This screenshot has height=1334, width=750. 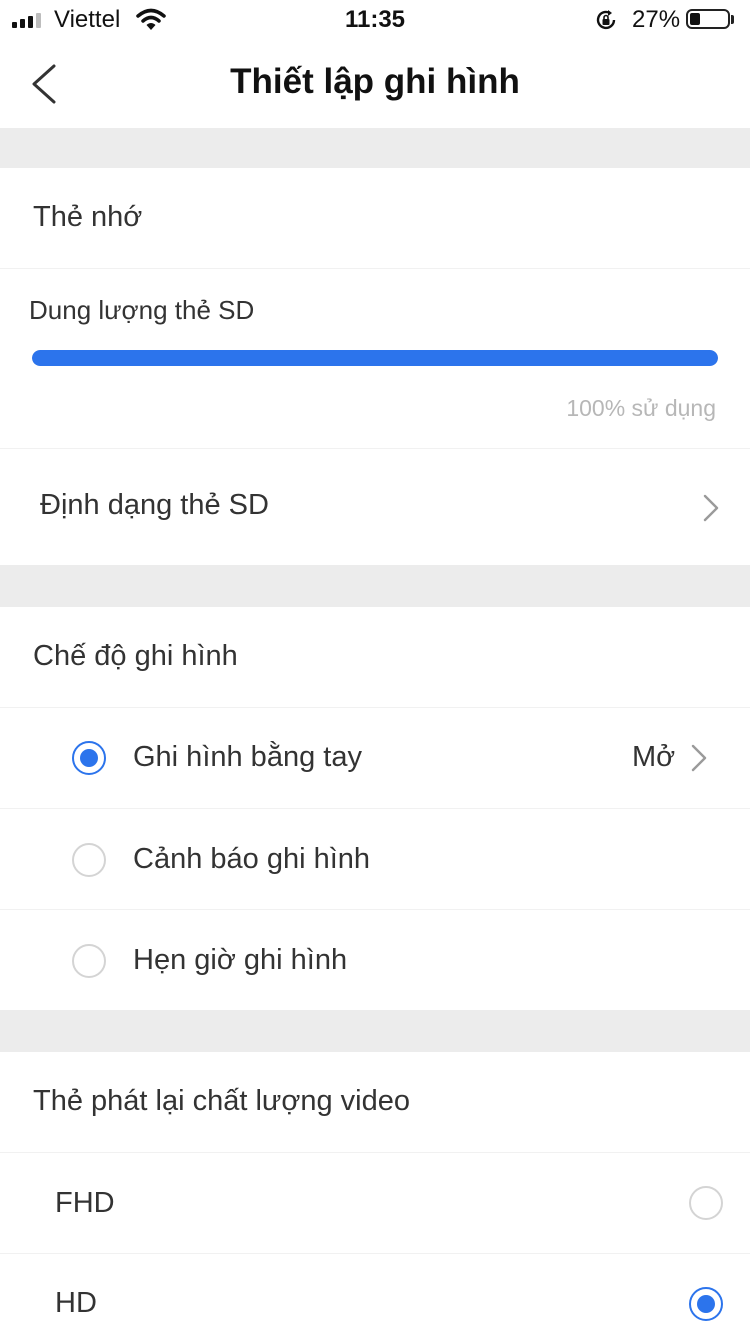 What do you see at coordinates (375, 1203) in the screenshot?
I see `quality-option-fhd: FHD` at bounding box center [375, 1203].